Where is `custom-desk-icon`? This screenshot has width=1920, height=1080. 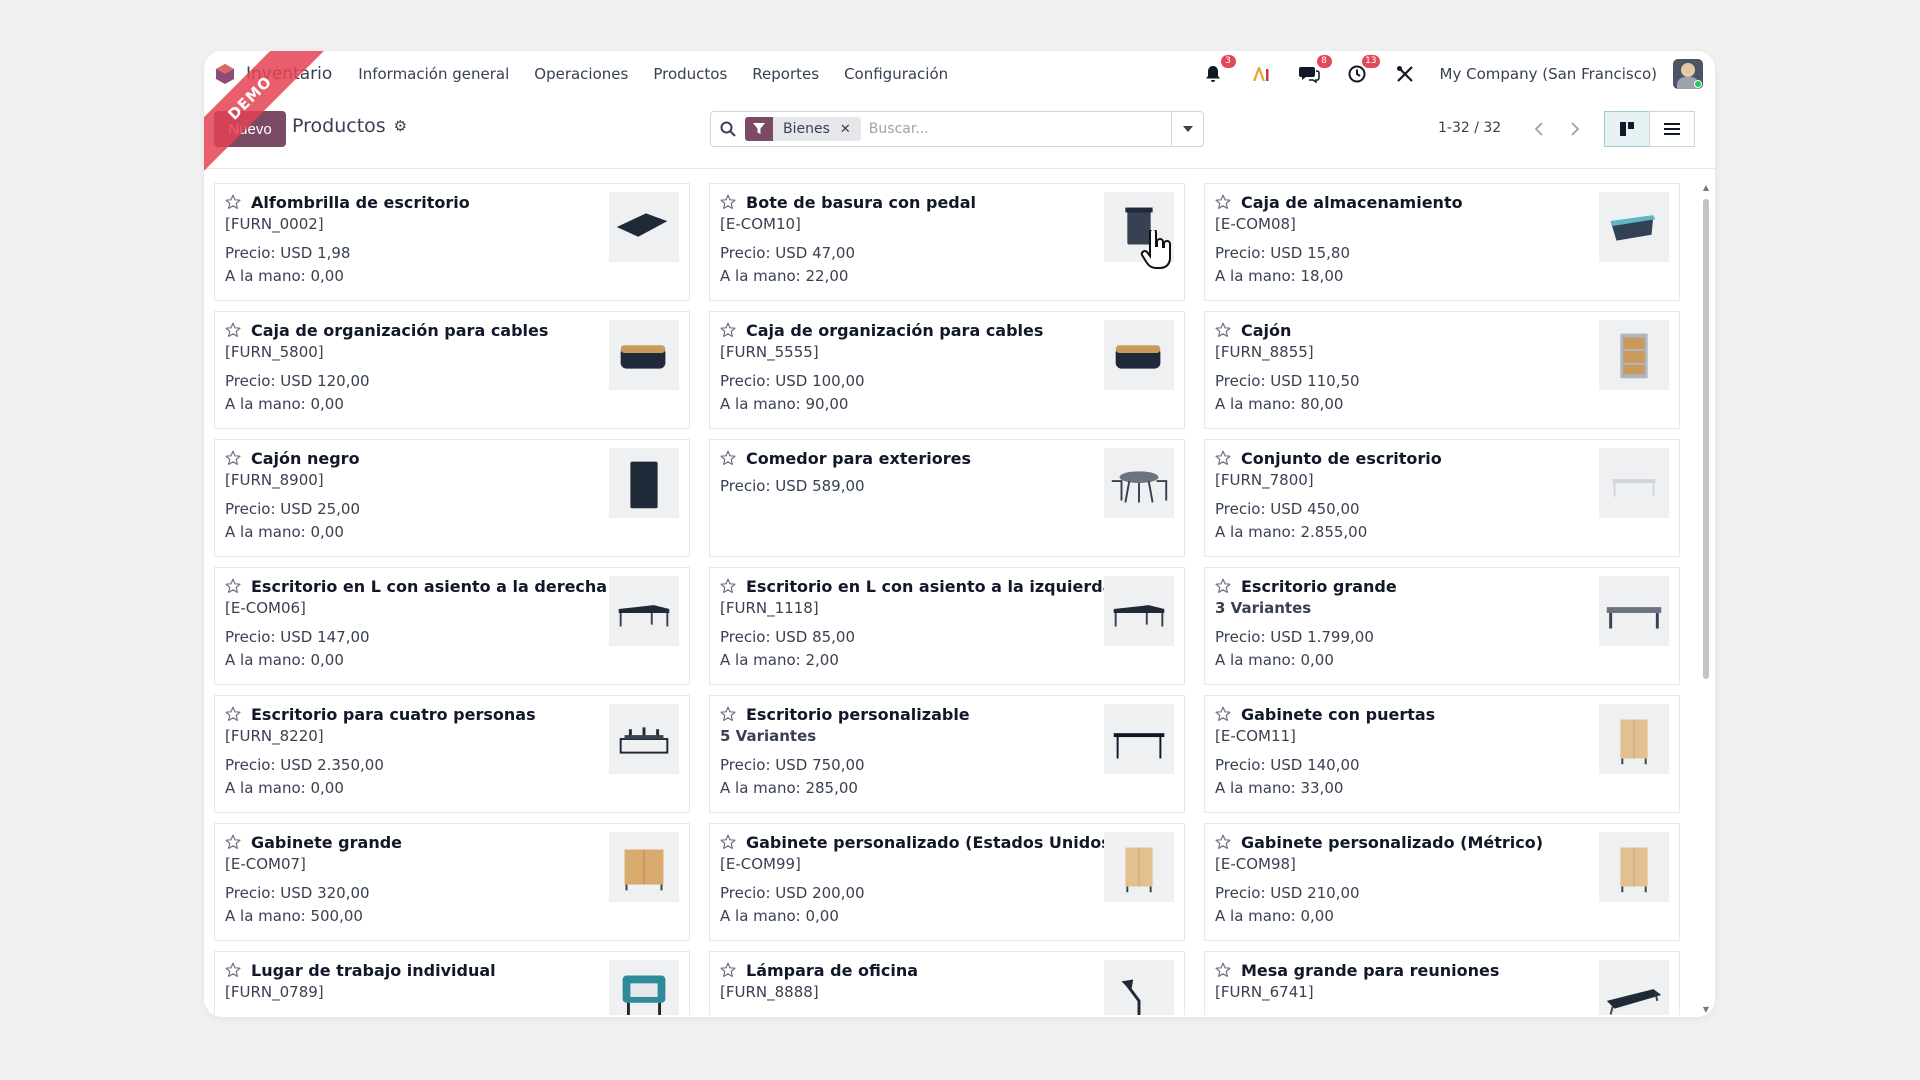 custom-desk-icon is located at coordinates (1139, 739).